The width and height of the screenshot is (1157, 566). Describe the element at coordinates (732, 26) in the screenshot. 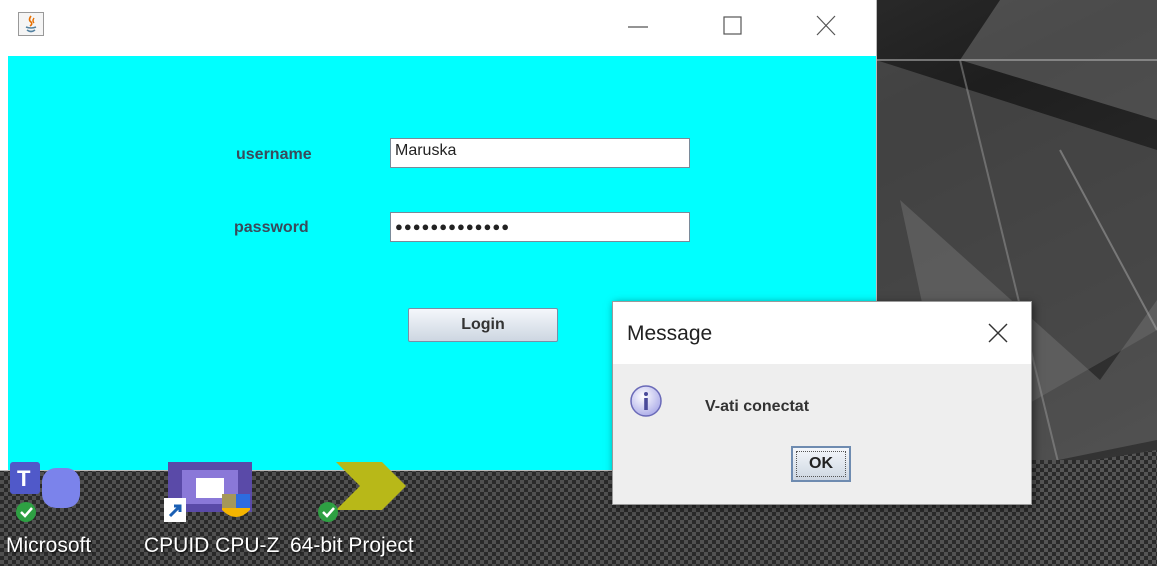

I see `maximize-icon` at that location.